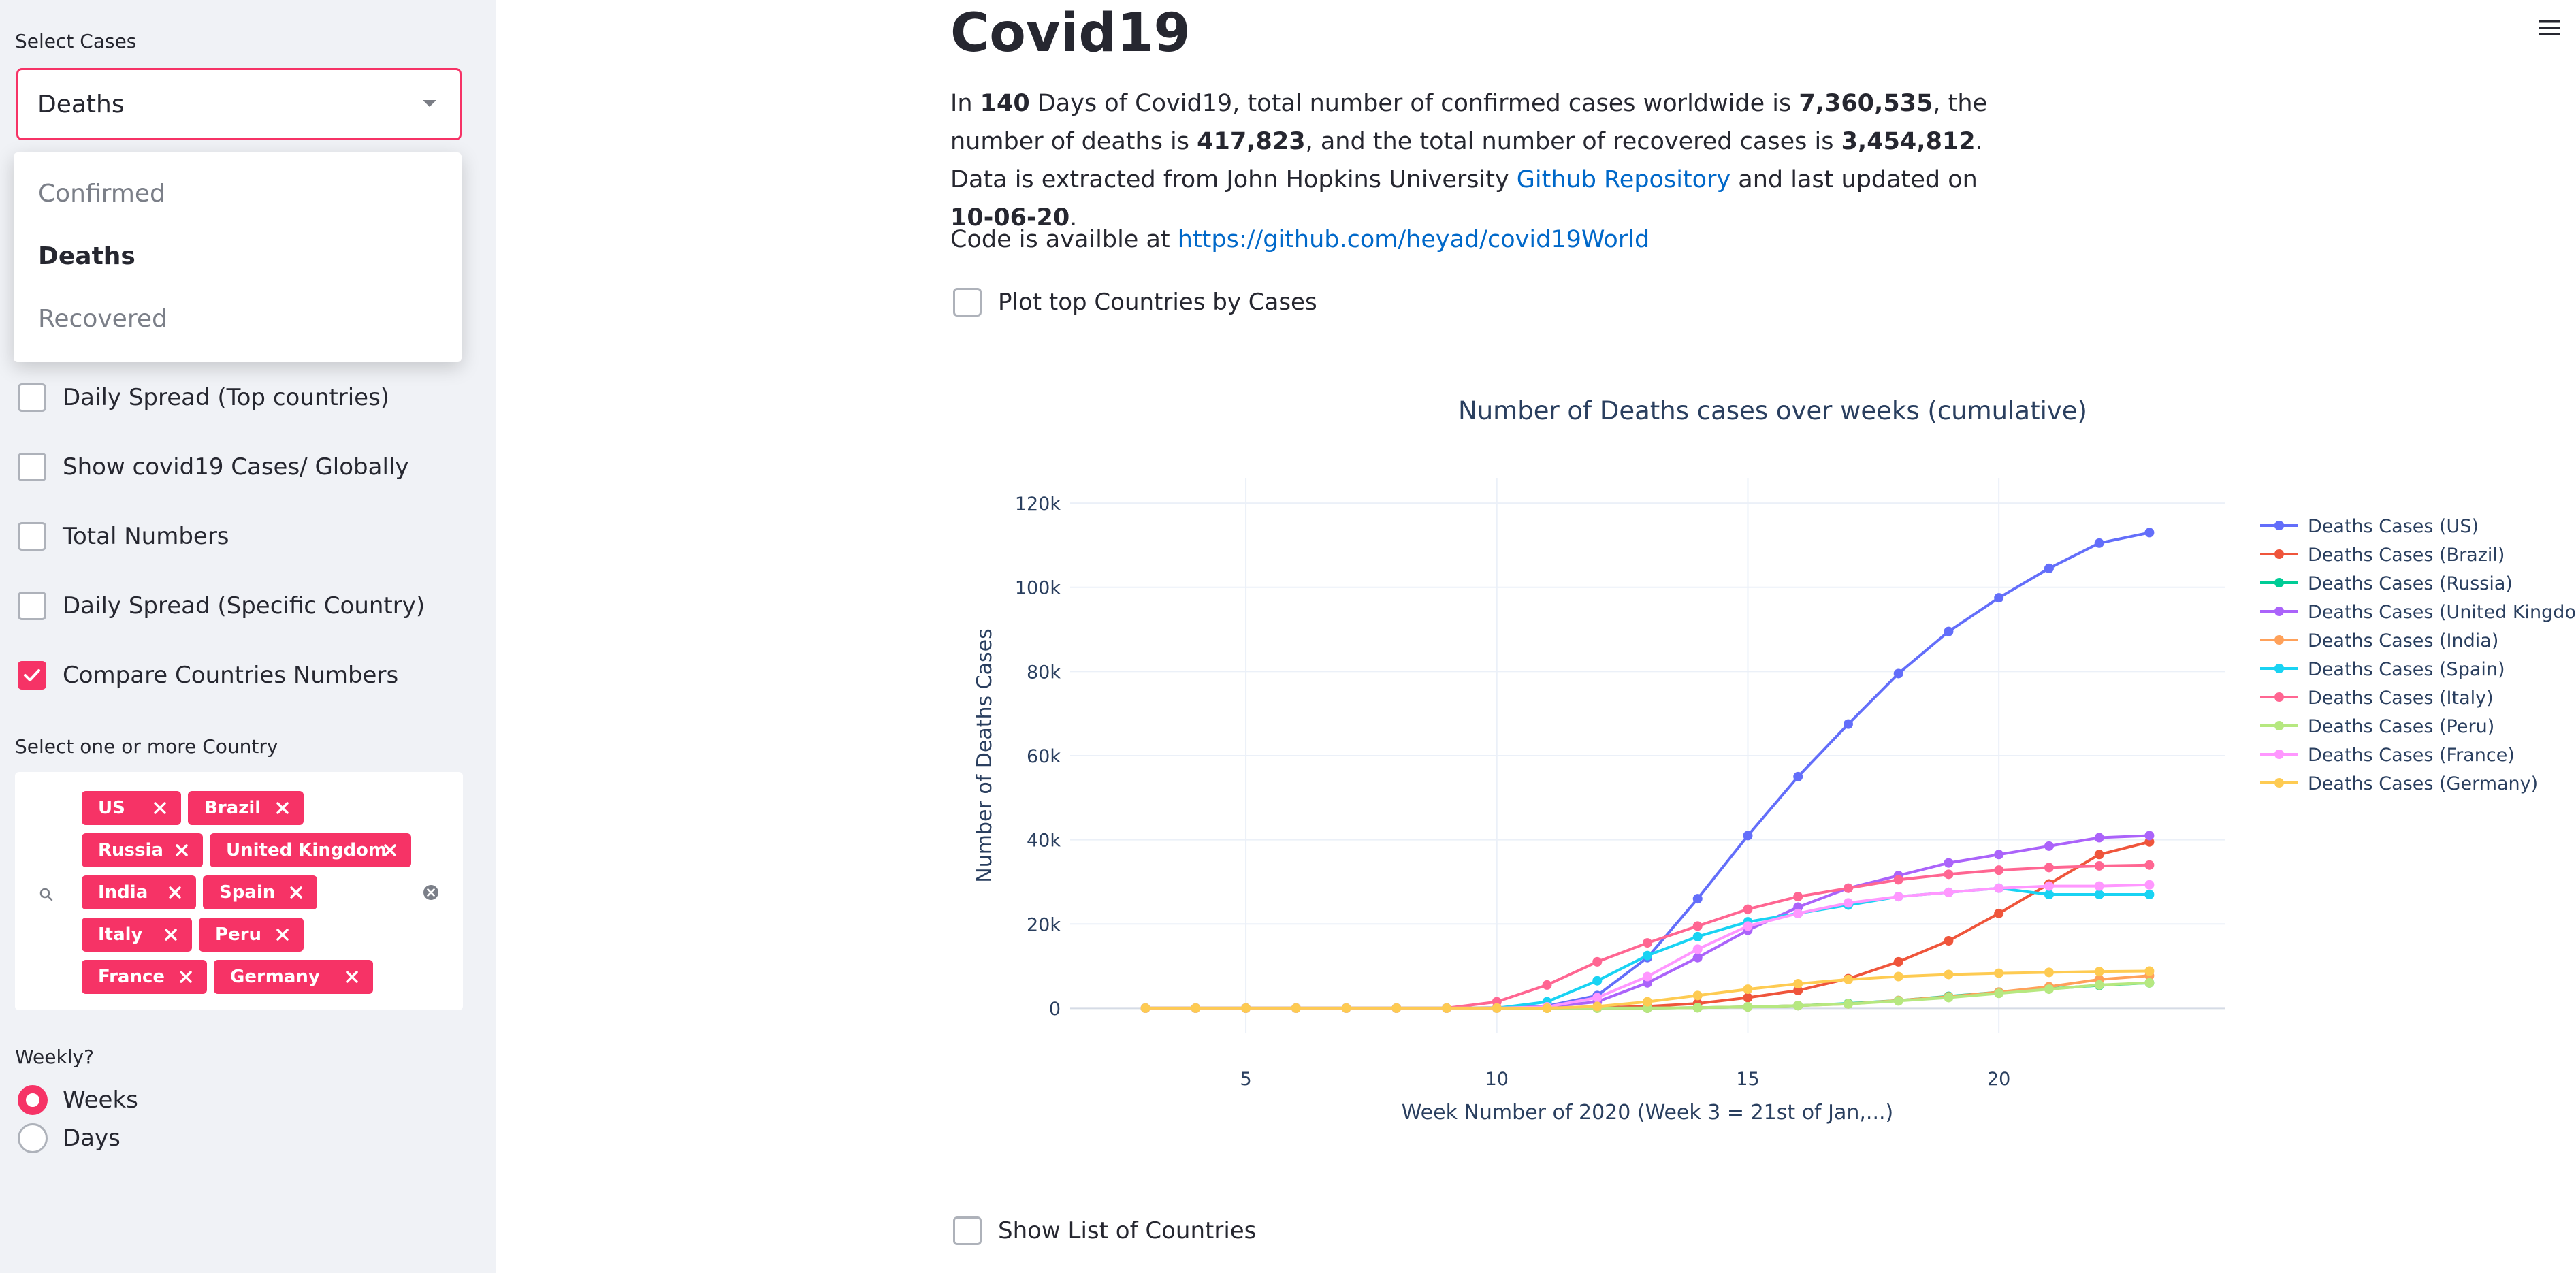  Describe the element at coordinates (1105, 1230) in the screenshot. I see `checkbox-show-list-countries: Show List of Countries` at that location.